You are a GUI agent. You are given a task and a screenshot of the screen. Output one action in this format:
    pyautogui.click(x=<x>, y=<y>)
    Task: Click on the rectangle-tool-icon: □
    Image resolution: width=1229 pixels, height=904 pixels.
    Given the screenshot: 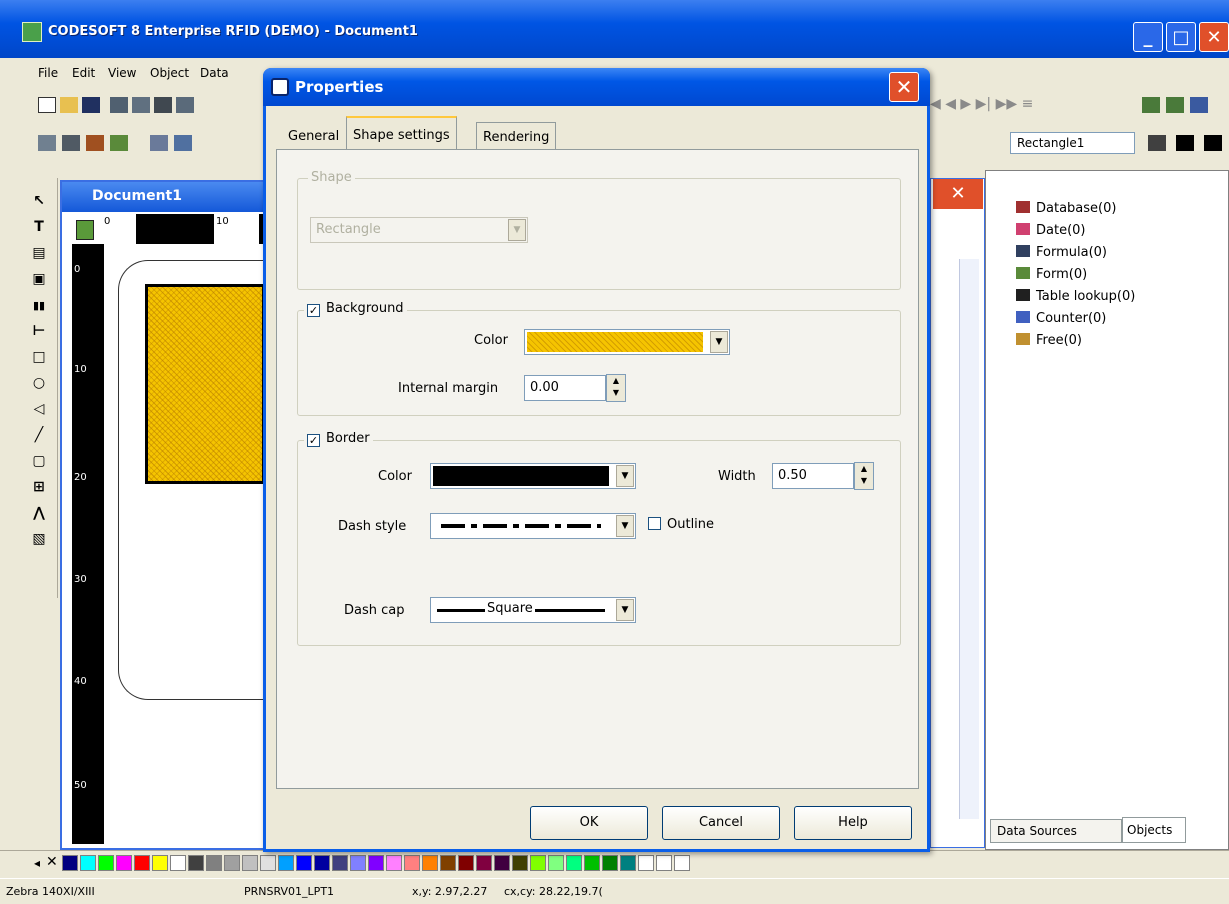 What is the action you would take?
    pyautogui.click(x=39, y=357)
    